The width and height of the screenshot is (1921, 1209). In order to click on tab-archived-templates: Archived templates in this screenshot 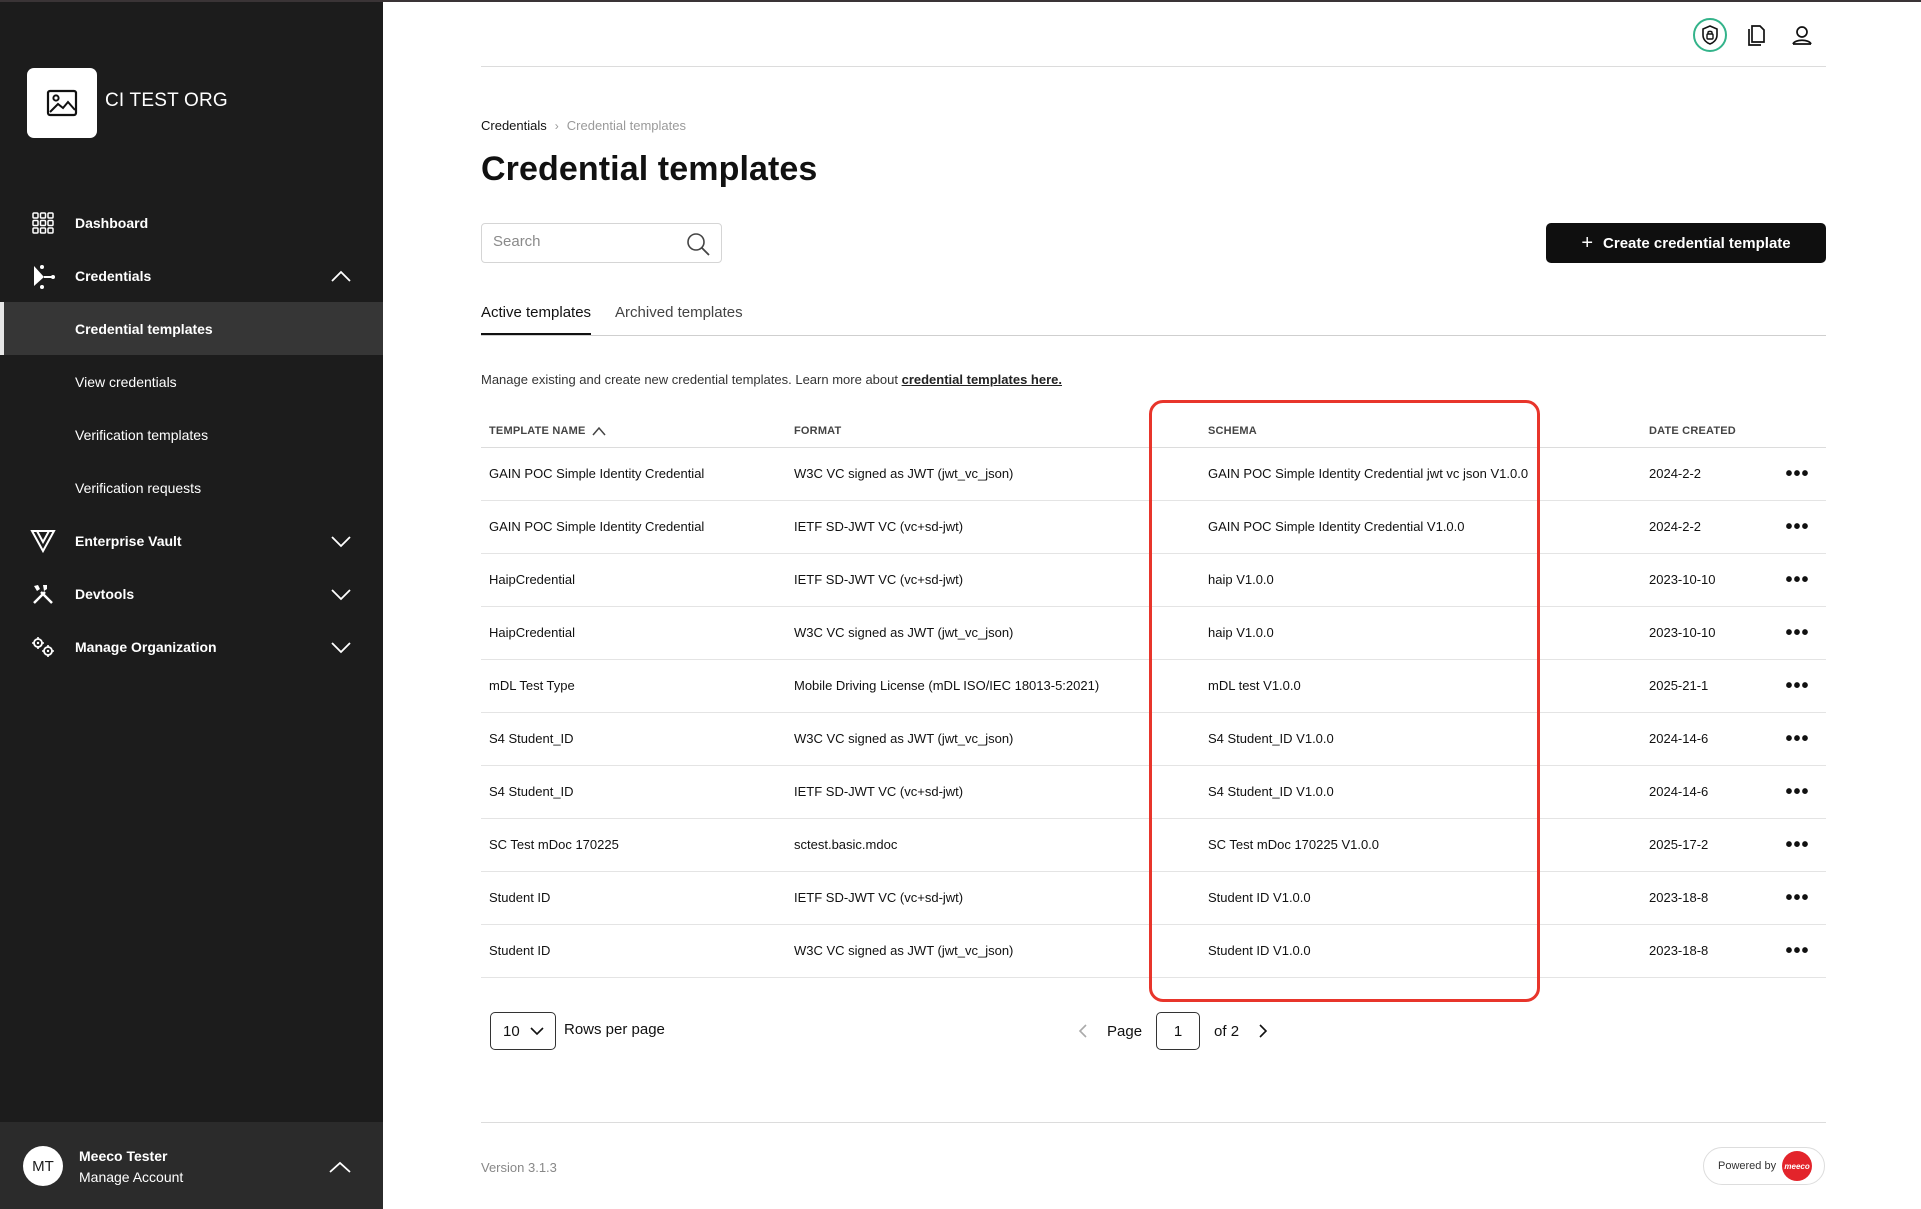, I will do `click(679, 319)`.